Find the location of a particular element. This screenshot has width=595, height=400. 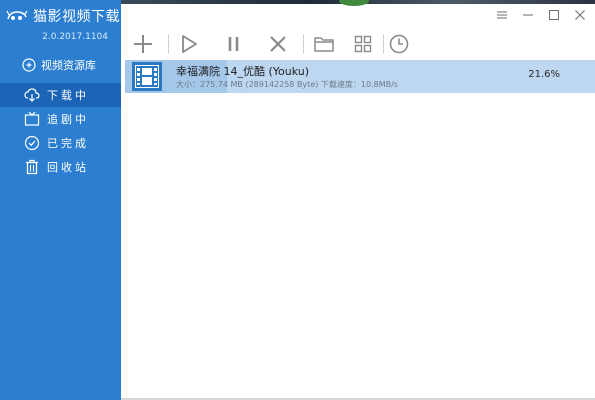

close-icon is located at coordinates (580, 15).